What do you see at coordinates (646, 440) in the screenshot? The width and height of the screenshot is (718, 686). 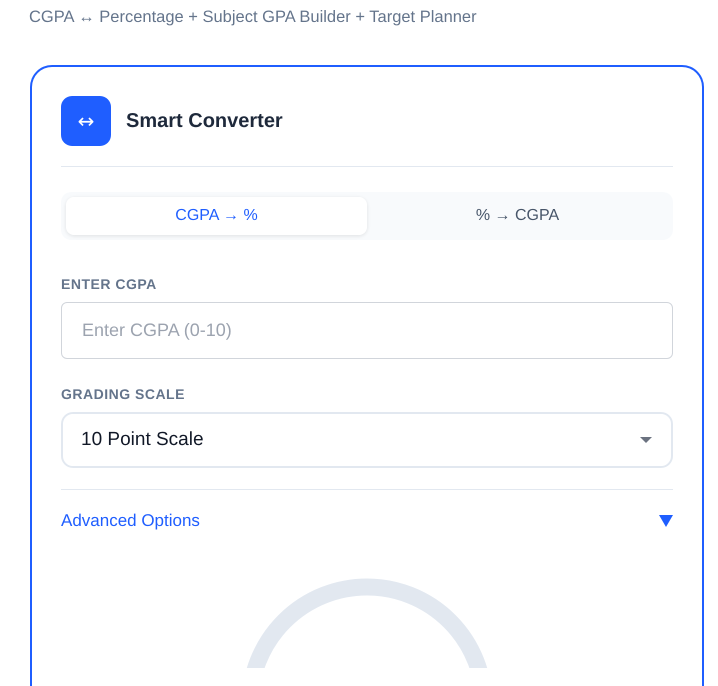 I see `caret-icon` at bounding box center [646, 440].